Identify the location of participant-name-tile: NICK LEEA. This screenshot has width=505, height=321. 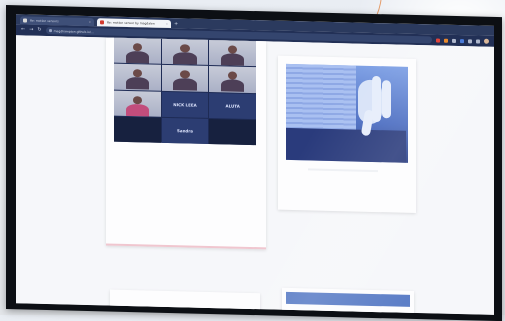
(185, 104).